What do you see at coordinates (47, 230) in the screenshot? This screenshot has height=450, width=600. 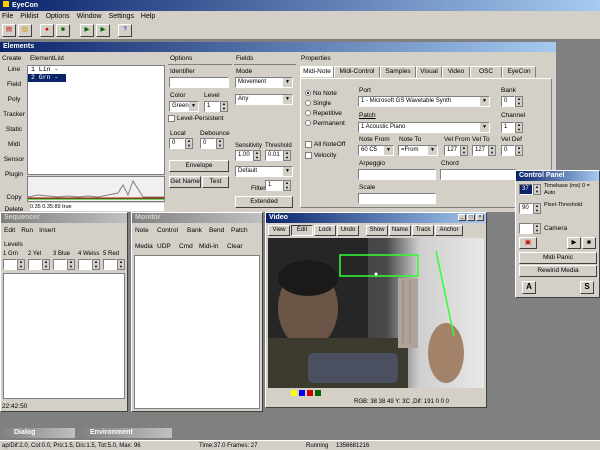 I see `seq-menu-insert: Insert` at bounding box center [47, 230].